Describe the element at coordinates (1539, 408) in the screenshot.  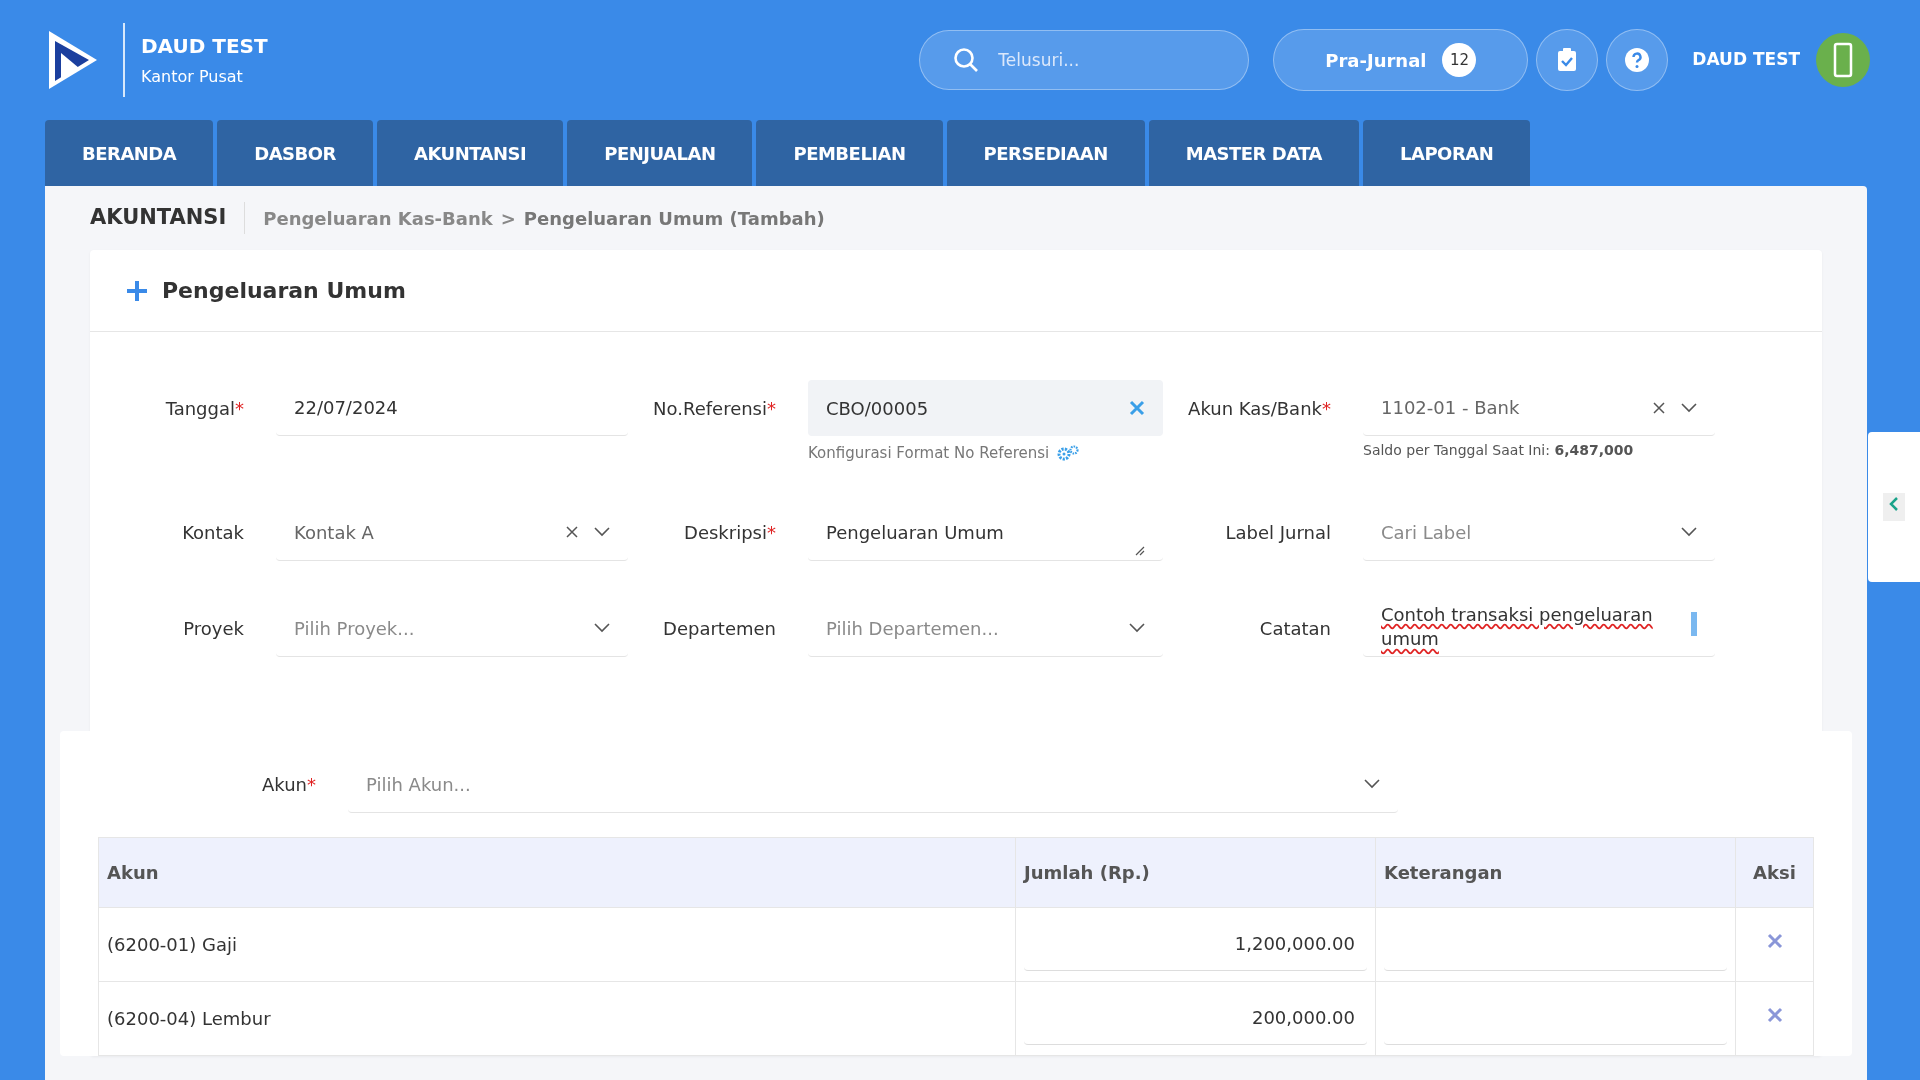
I see `select-field: 1102-01 - Bank` at that location.